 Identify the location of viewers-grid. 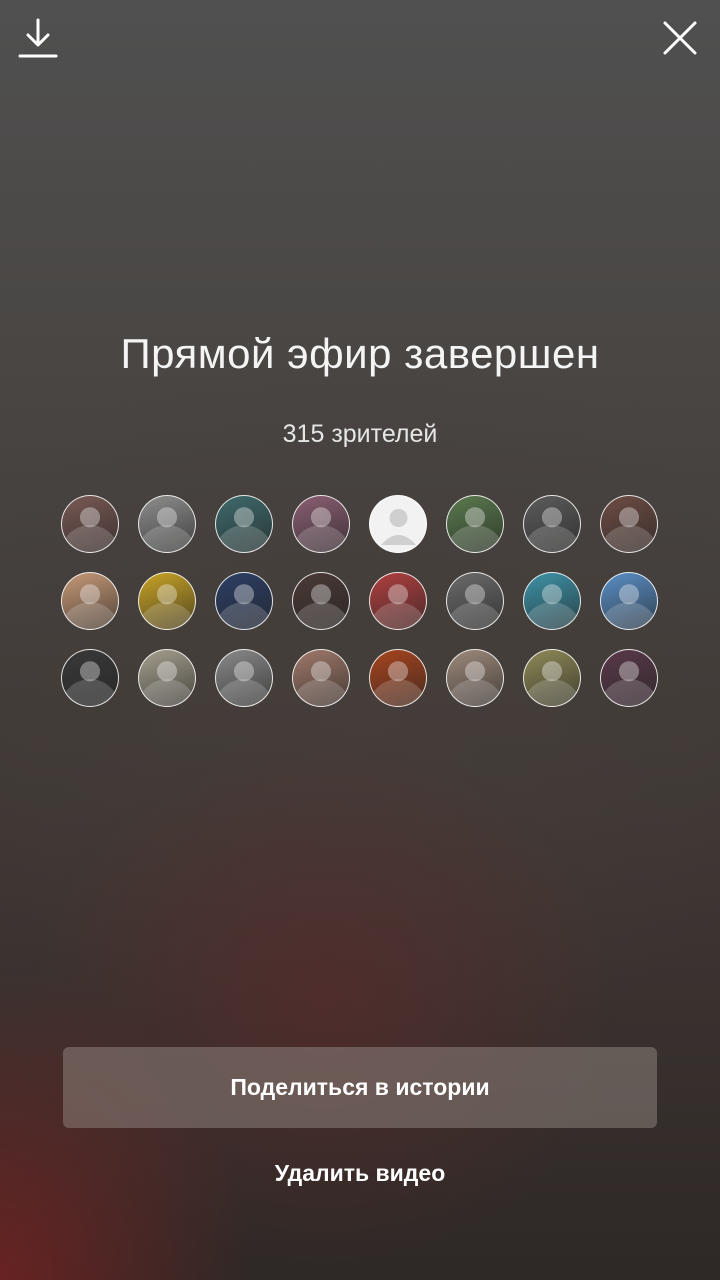
(361, 601).